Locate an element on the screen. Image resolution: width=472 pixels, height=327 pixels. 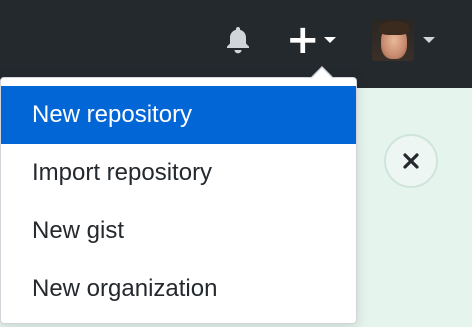
menu-item-new-repository: New repository is located at coordinates (178, 115).